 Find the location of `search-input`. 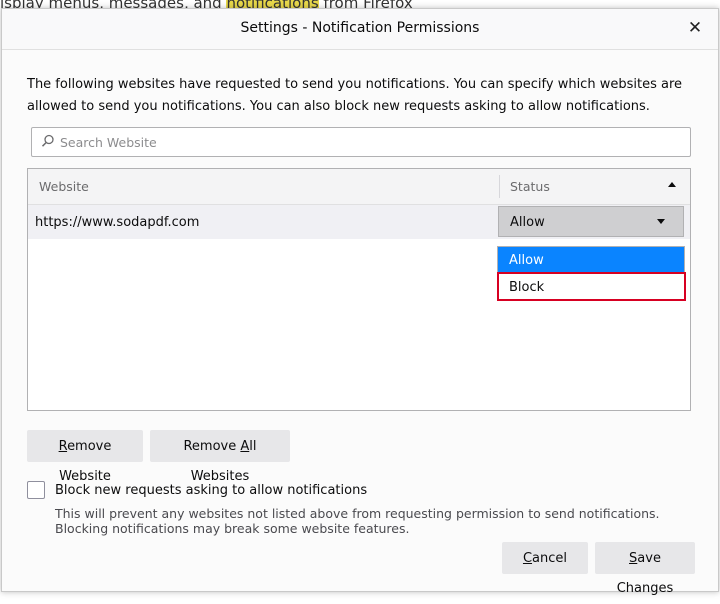

search-input is located at coordinates (370, 142).